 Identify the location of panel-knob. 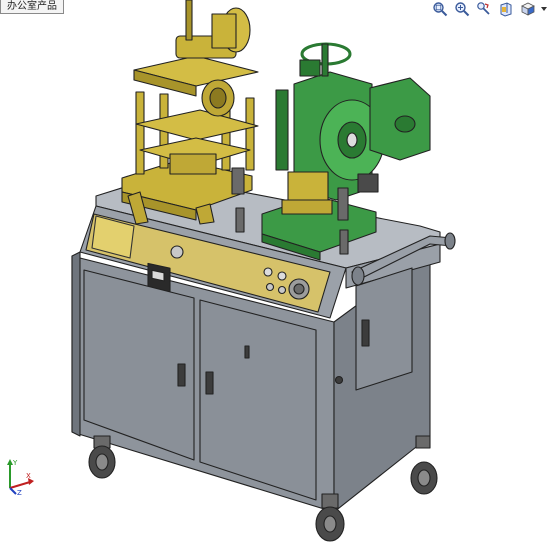
(177, 252).